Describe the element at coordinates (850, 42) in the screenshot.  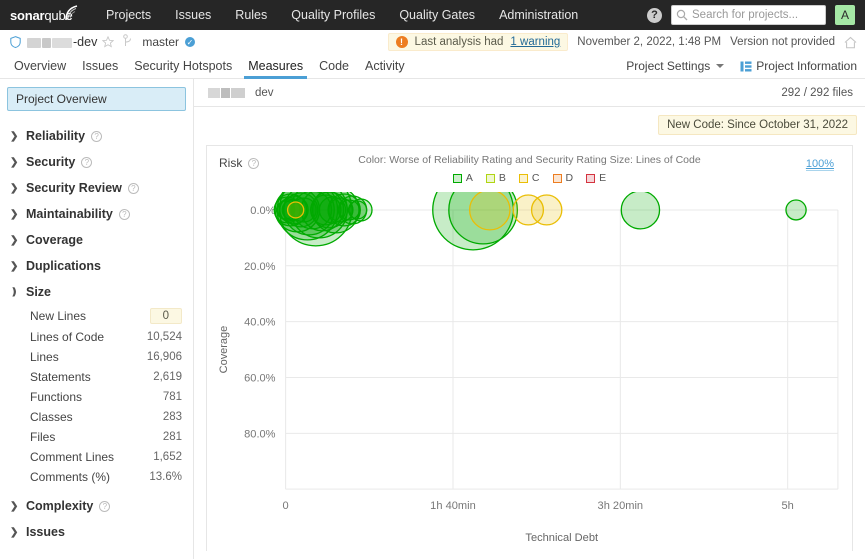
I see `home-icon` at that location.